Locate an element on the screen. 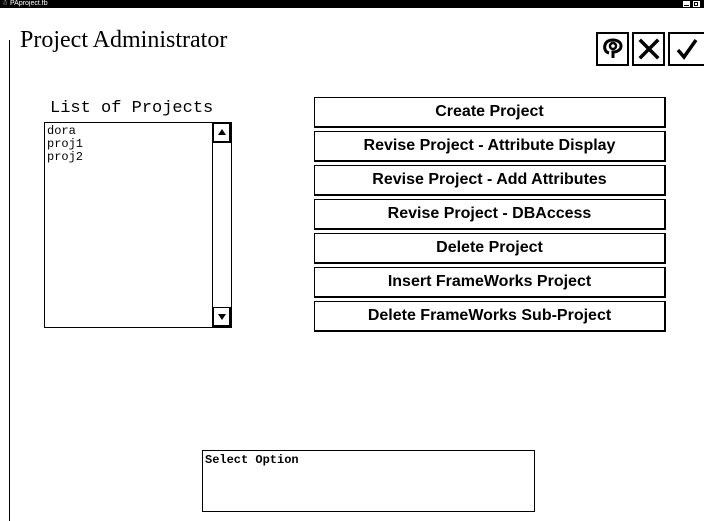 This screenshot has height=521, width=704. projects-list-scrollbar is located at coordinates (222, 225).